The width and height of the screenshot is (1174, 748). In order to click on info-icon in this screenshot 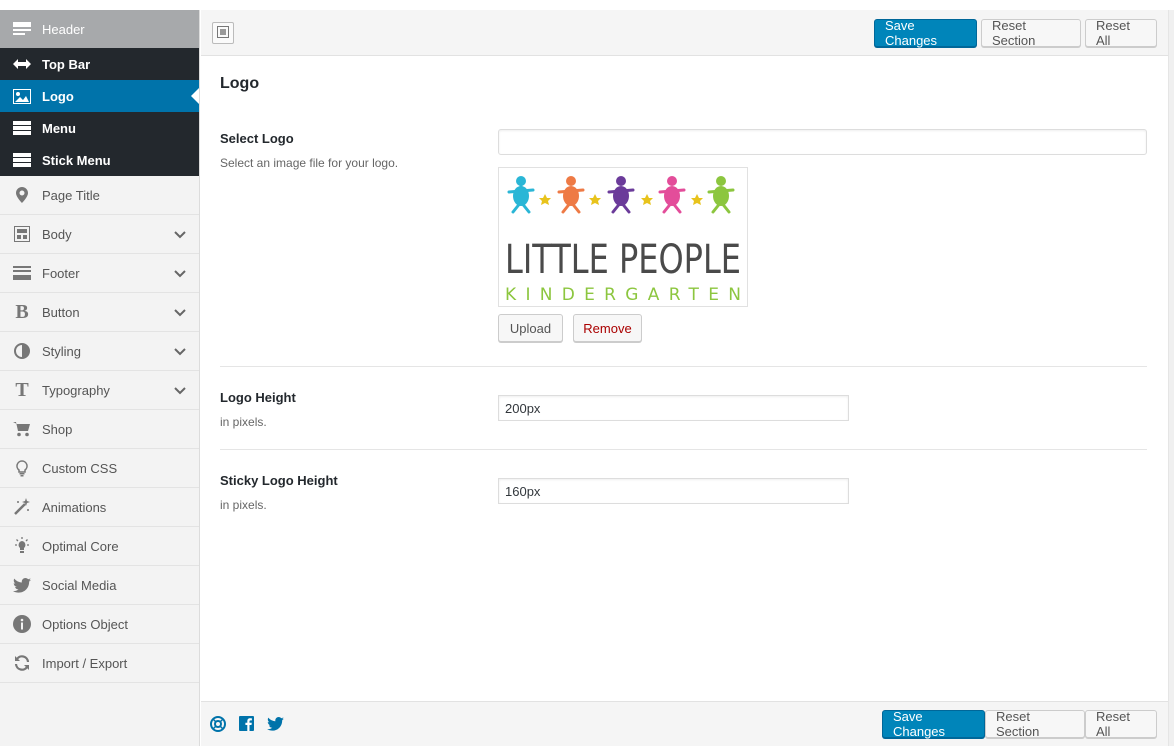, I will do `click(22, 624)`.